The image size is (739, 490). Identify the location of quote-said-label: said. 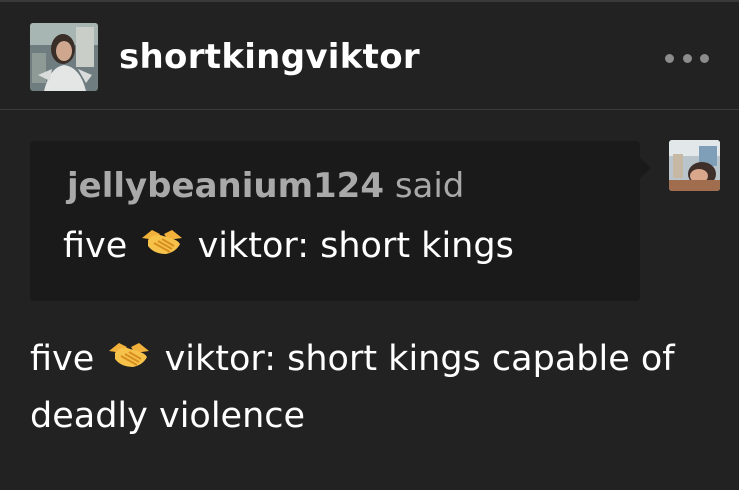
(429, 186).